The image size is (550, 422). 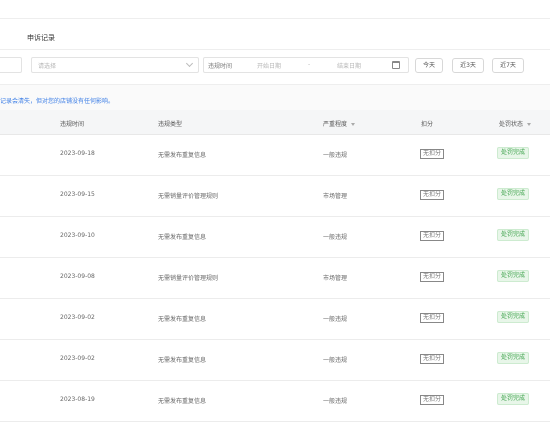 I want to click on table-row: 2023-09-08 无需销量评价管理规则 市场管理 无扣分 处罚完成, so click(x=275, y=278).